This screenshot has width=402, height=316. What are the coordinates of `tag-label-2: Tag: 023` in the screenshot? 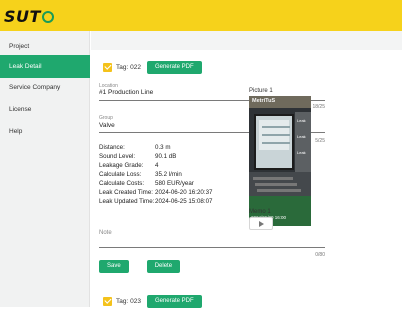 It's located at (128, 301).